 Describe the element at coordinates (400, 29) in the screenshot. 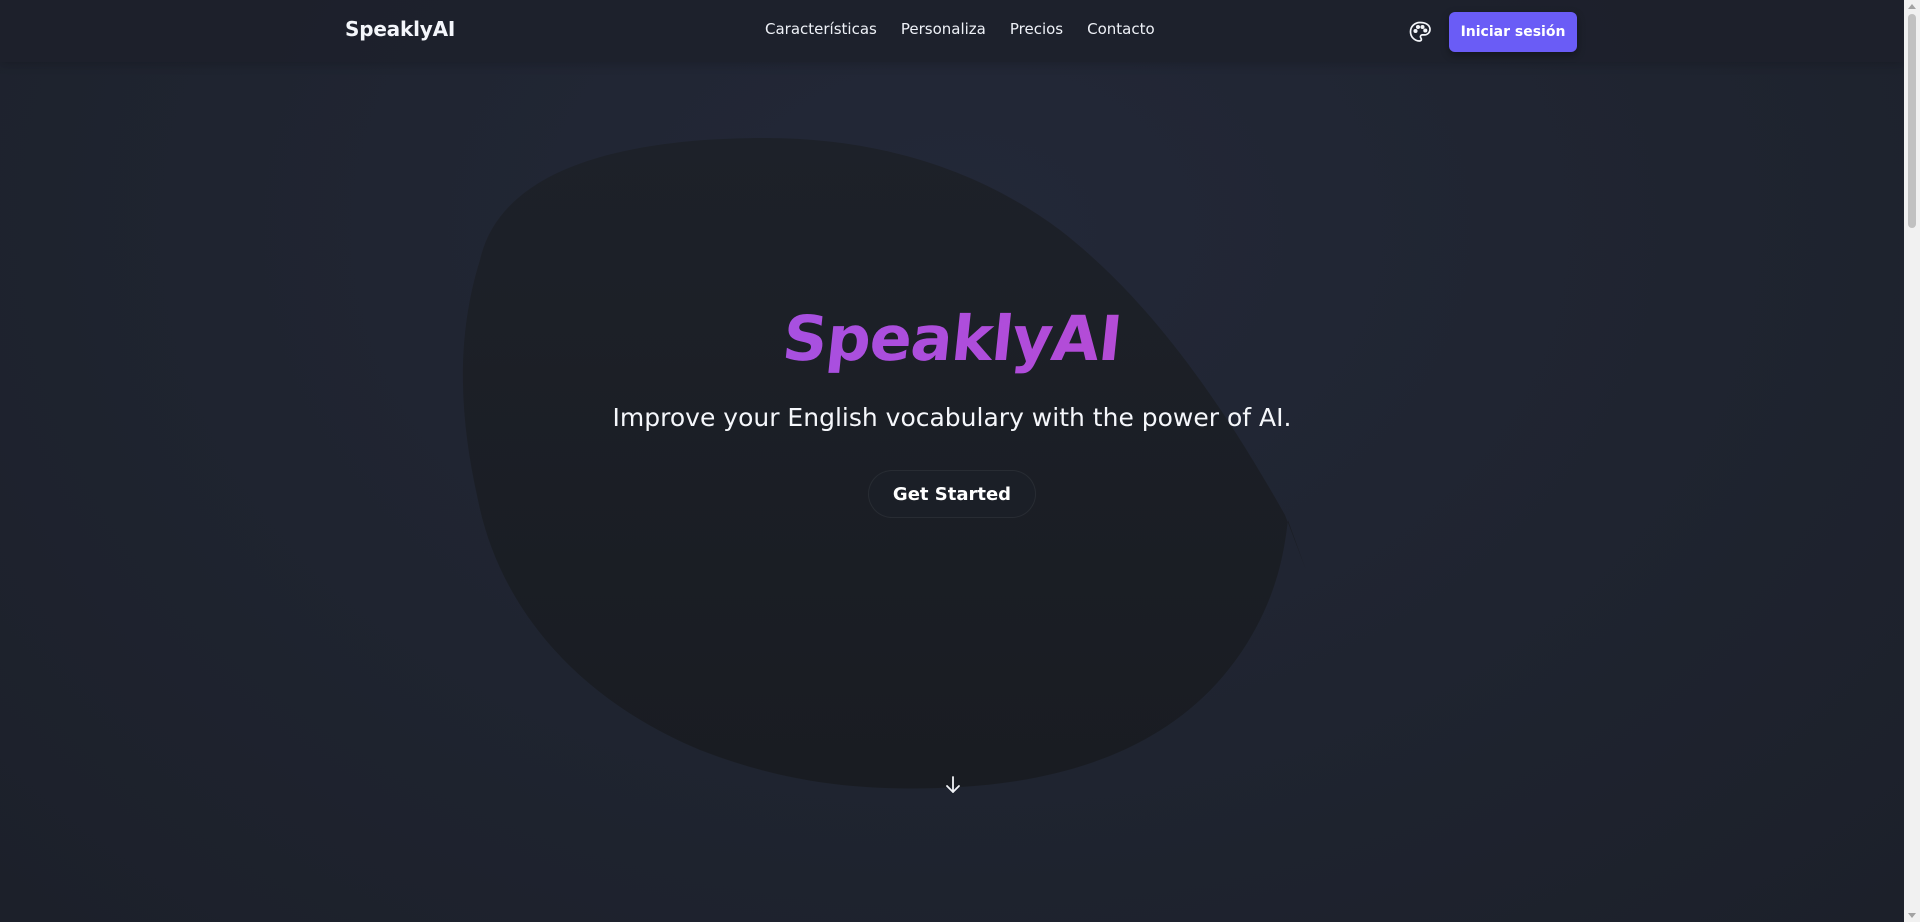

I see `brand-logo: SpeaklyAI` at that location.